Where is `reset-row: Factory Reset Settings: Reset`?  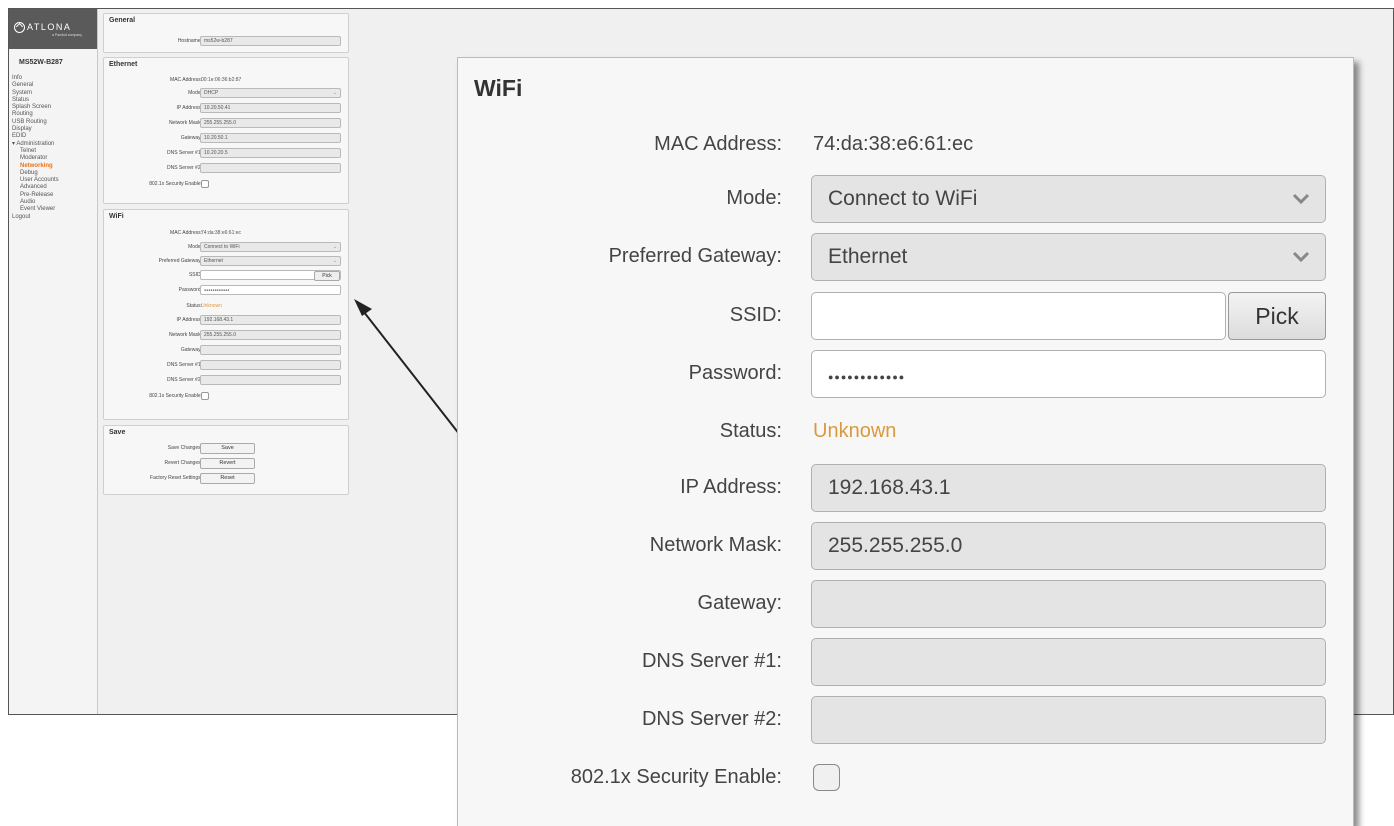
reset-row: Factory Reset Settings: Reset is located at coordinates (226, 478).